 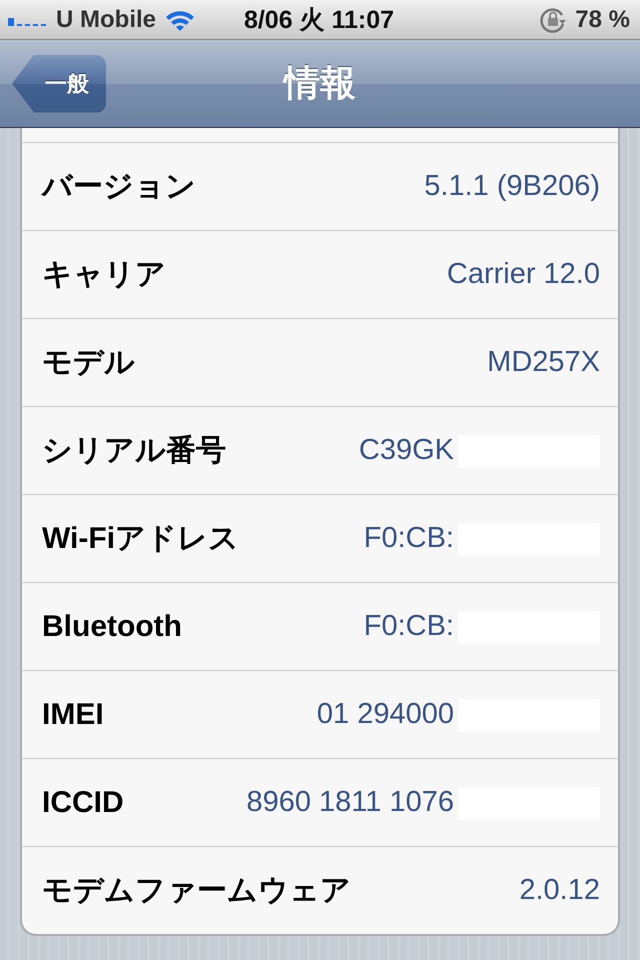 What do you see at coordinates (553, 20) in the screenshot?
I see `rotation-lock-icon` at bounding box center [553, 20].